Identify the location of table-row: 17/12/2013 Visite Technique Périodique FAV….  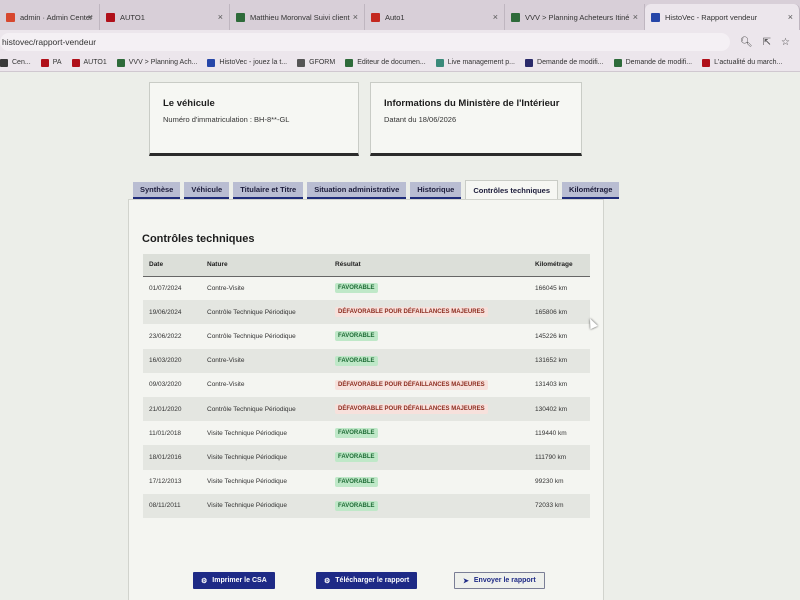
(366, 482).